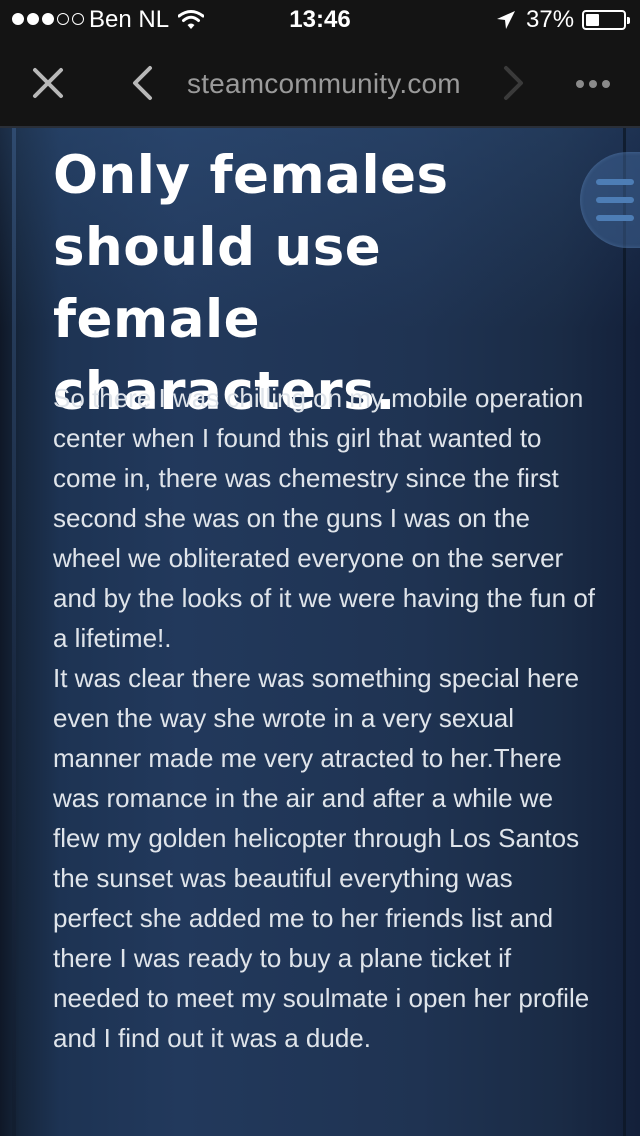 The image size is (640, 1136). Describe the element at coordinates (506, 23) in the screenshot. I see `location-arrow-icon` at that location.